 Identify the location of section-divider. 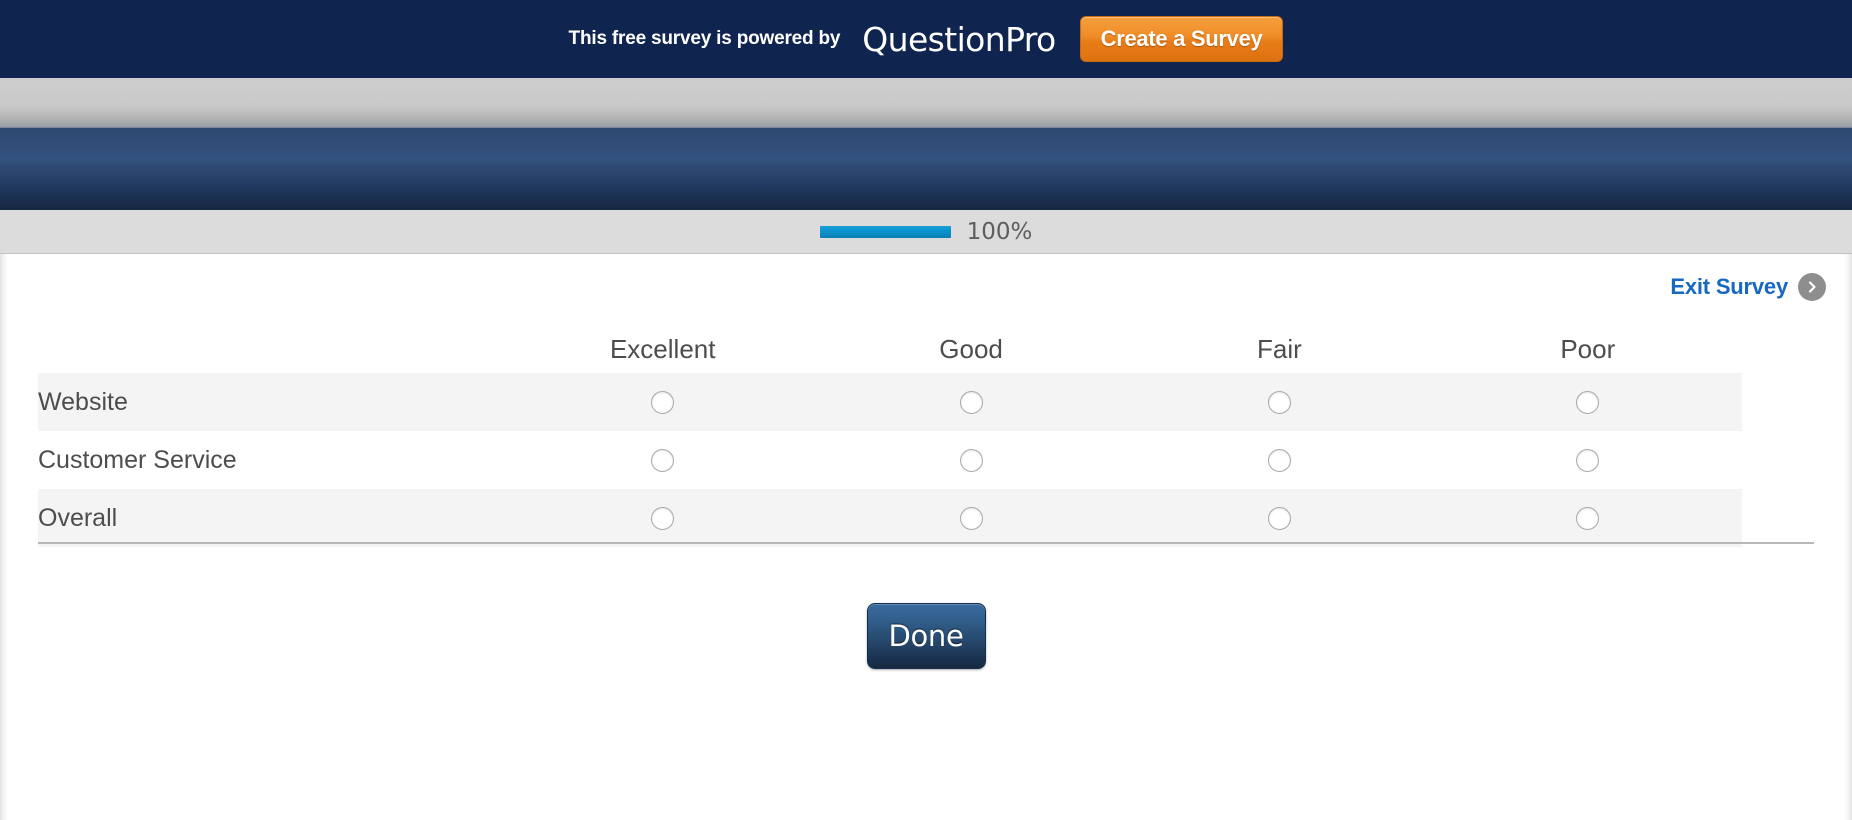
(926, 543).